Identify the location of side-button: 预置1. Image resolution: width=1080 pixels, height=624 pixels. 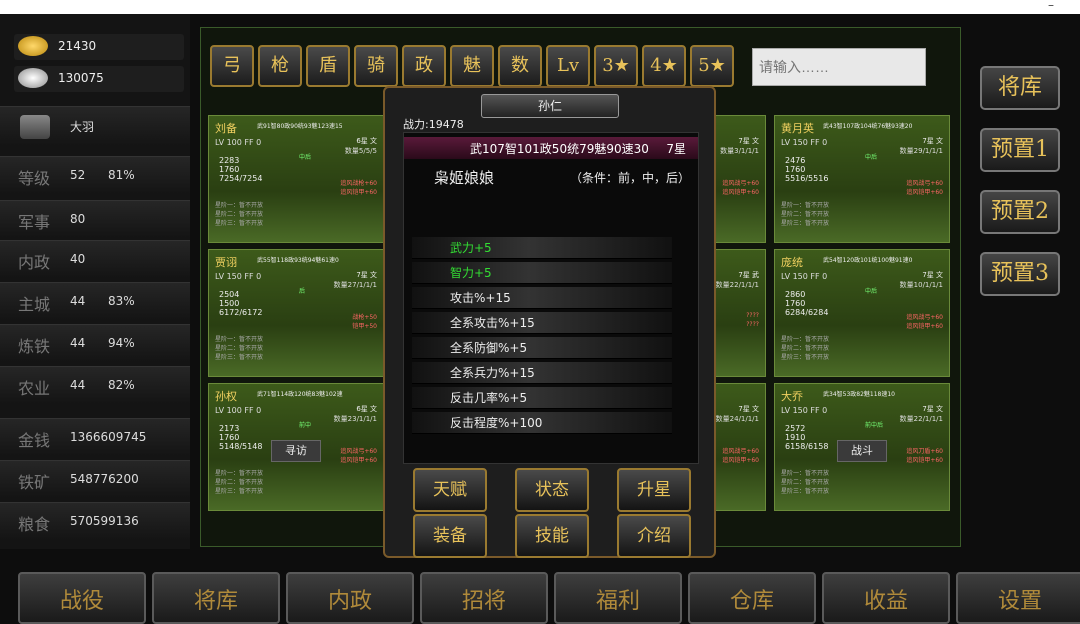
(1020, 150).